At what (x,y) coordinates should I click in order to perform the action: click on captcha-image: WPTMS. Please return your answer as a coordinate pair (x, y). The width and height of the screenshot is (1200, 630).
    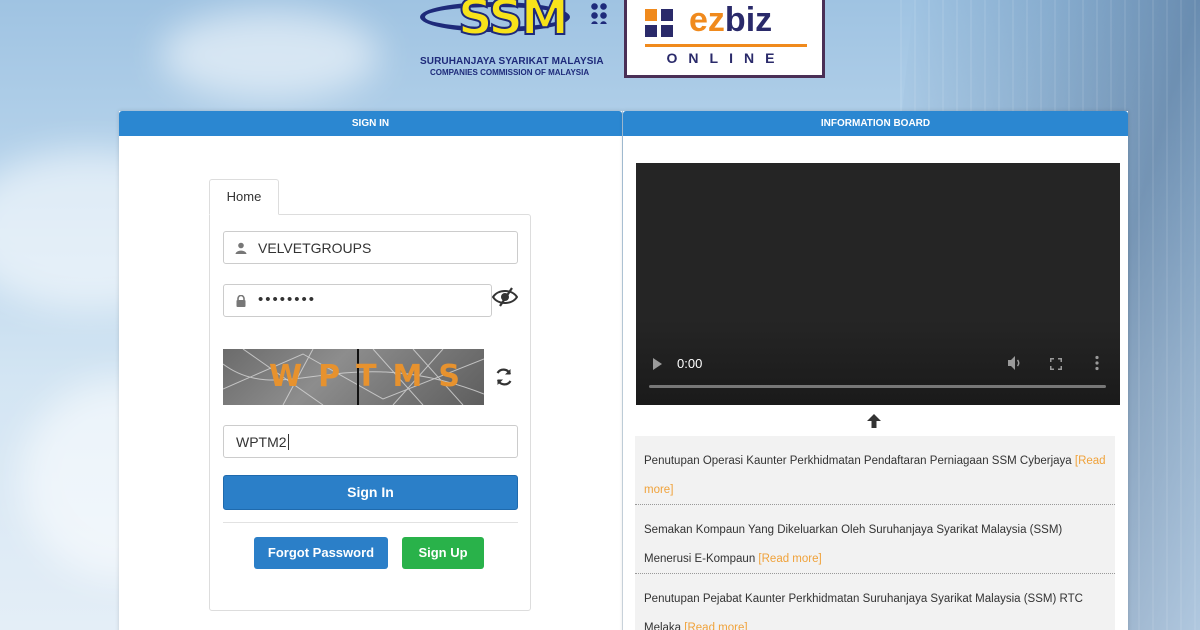
    Looking at the image, I should click on (353, 377).